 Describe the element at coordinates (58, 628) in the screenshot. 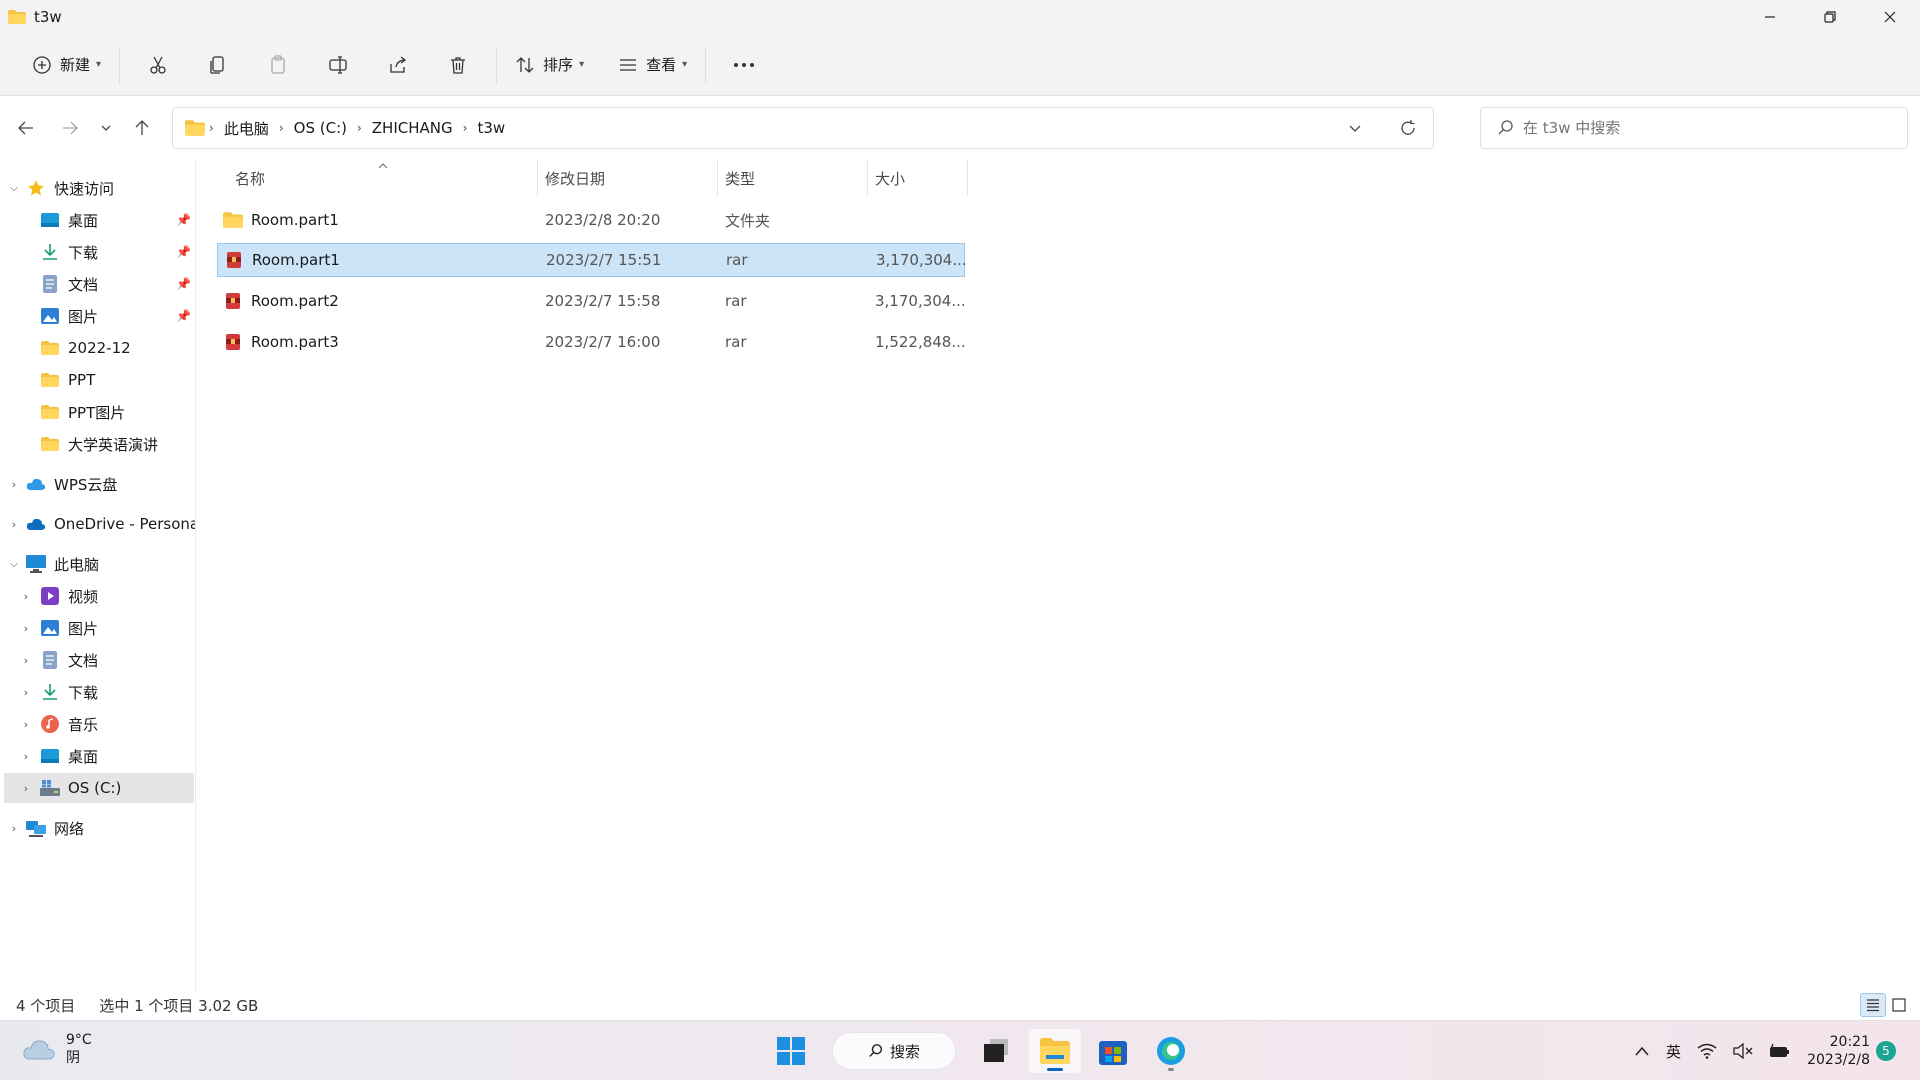

I see `sidebar-item-pc-pictures: › 图片` at that location.